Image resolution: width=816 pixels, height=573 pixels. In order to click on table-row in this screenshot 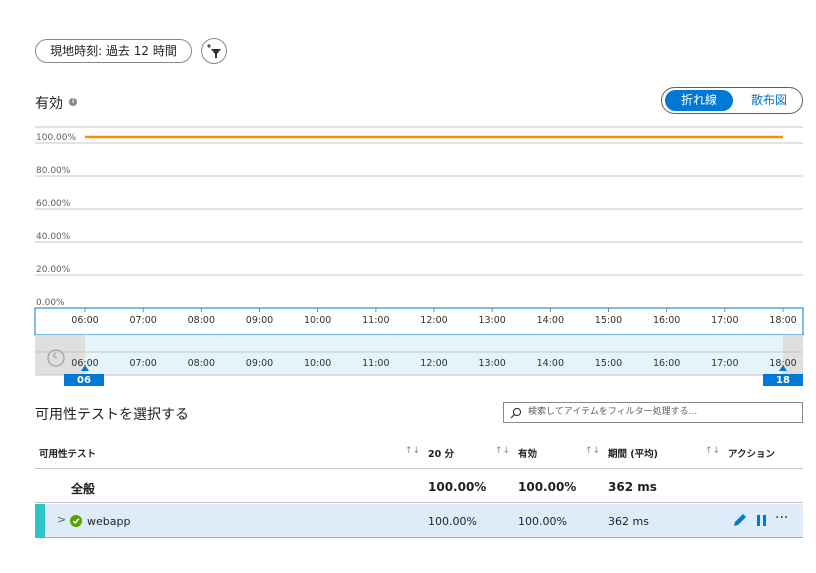, I will do `click(419, 521)`.